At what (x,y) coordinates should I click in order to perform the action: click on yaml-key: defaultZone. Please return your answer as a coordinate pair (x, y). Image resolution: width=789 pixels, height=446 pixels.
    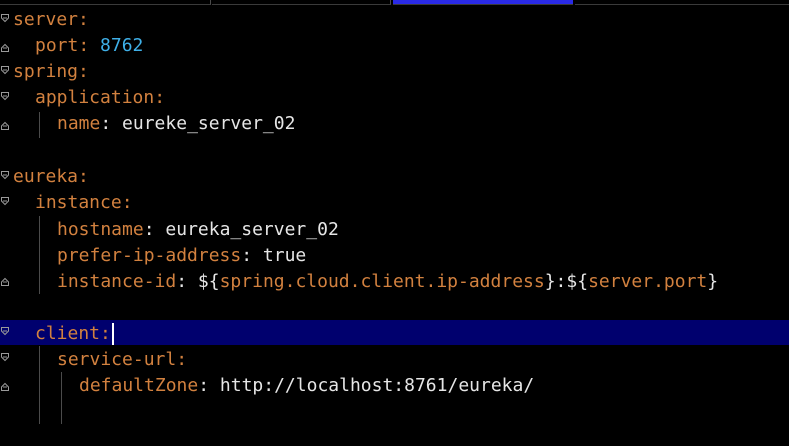
    Looking at the image, I should click on (139, 385).